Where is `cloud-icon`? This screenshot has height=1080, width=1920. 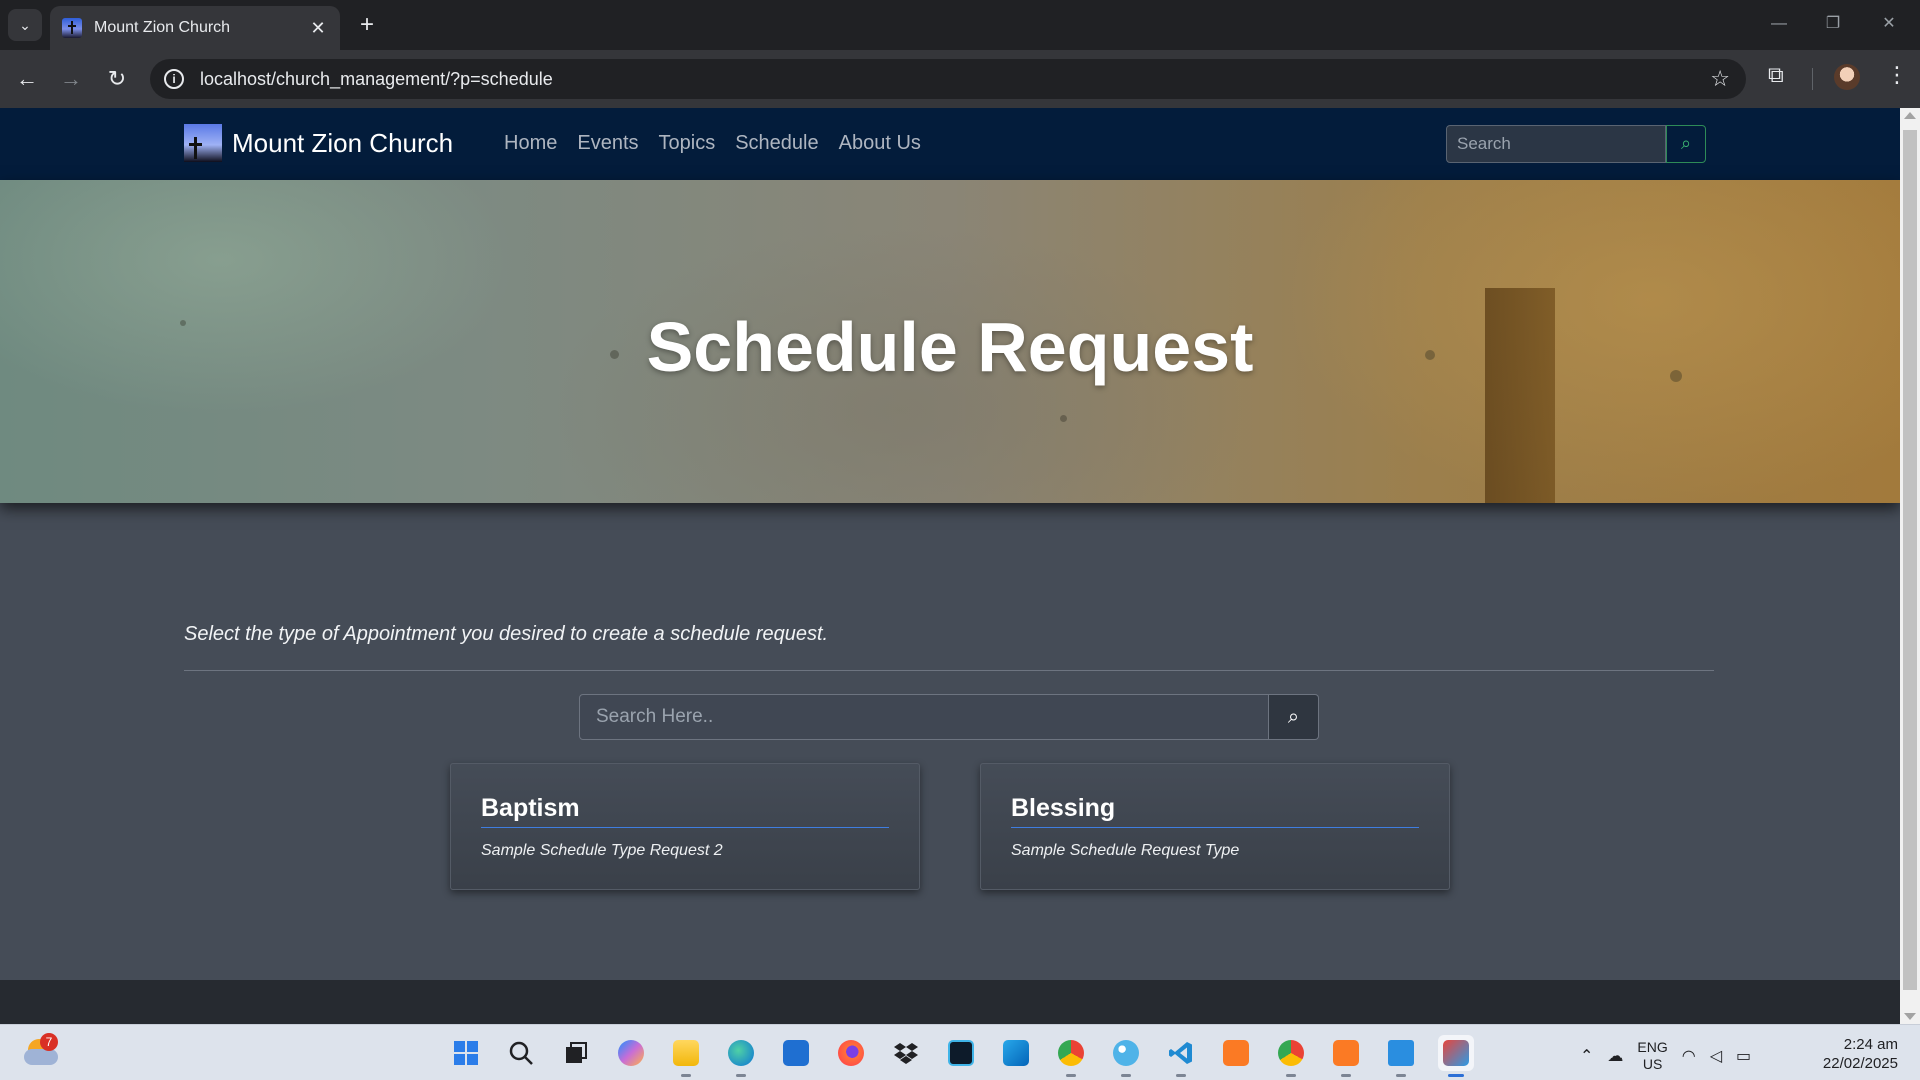
cloud-icon is located at coordinates (41, 1057).